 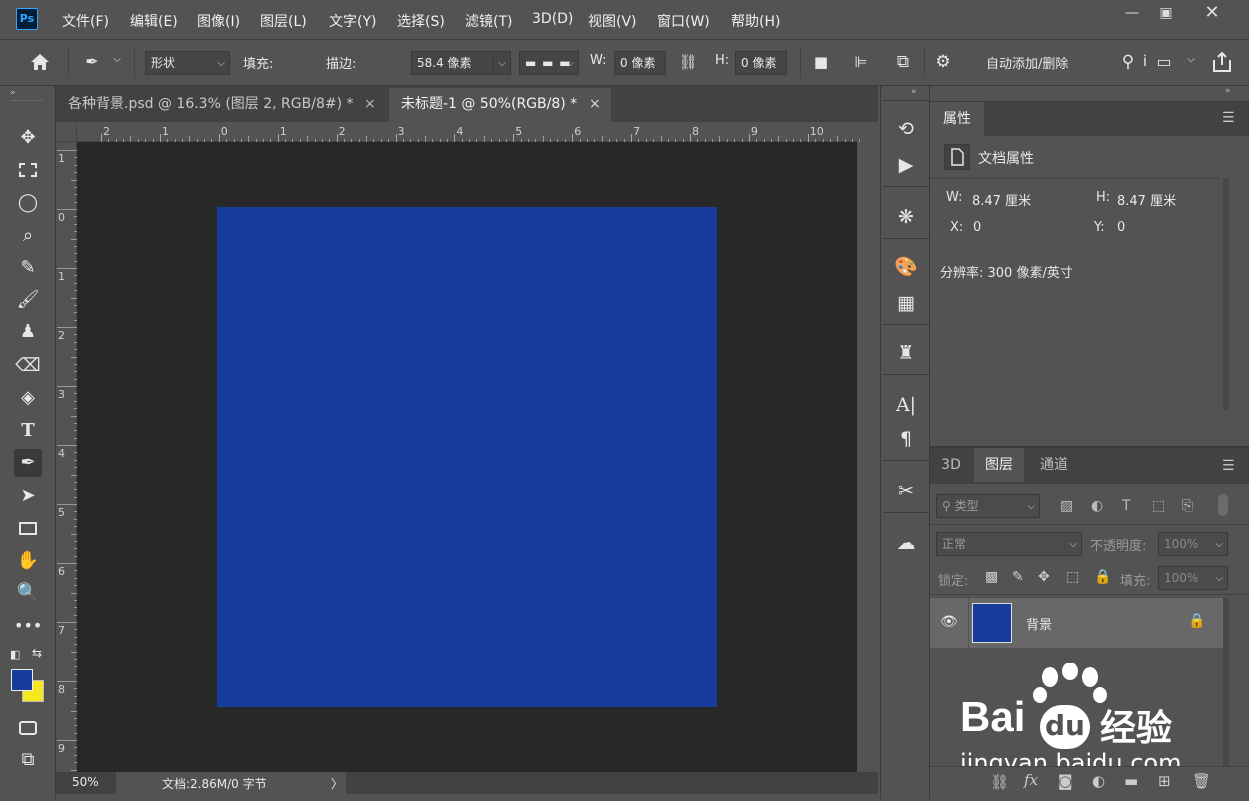 I want to click on menu-select: 选择(S), so click(x=421, y=21).